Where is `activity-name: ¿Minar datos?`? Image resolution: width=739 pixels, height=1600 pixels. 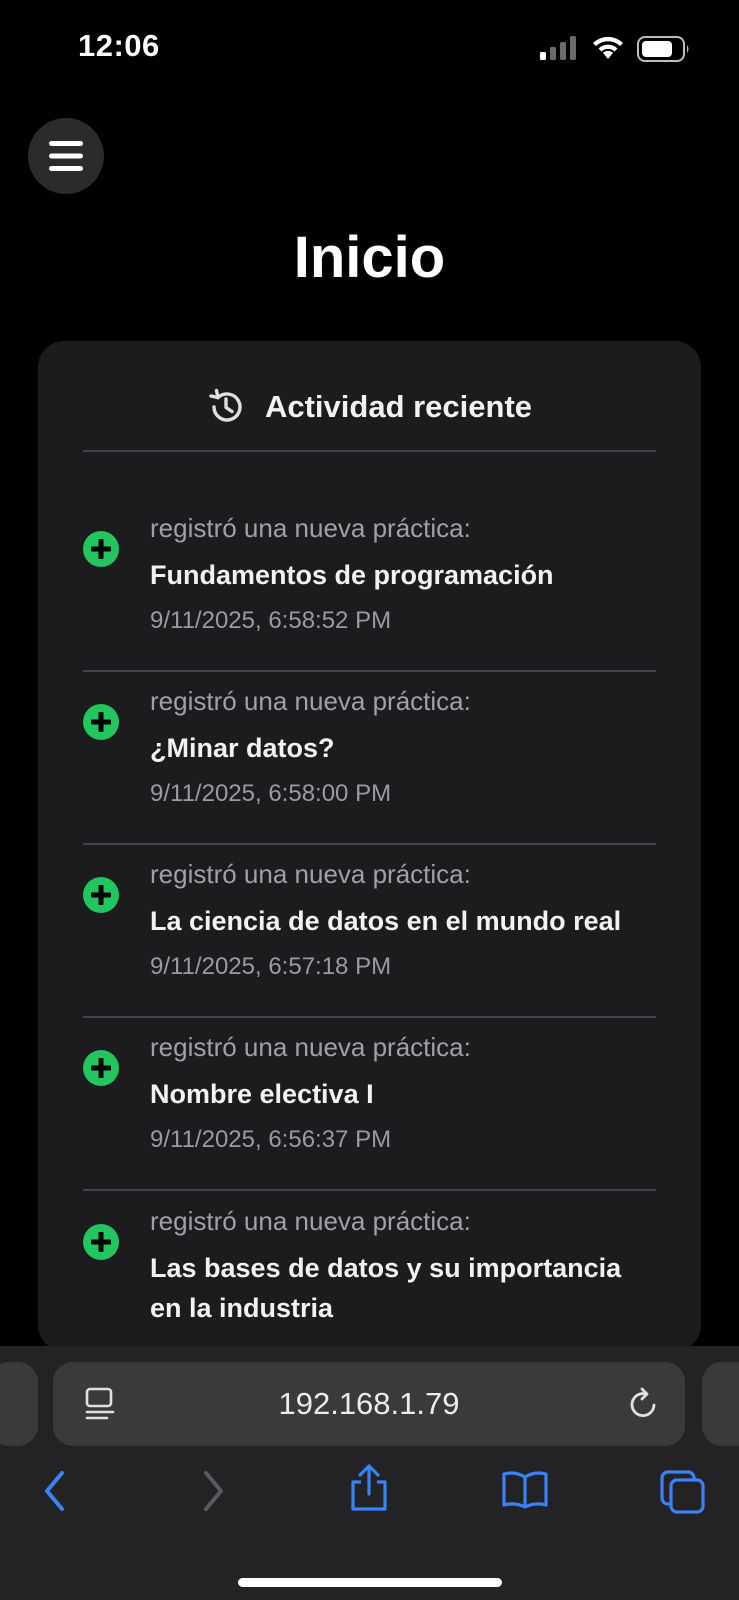 activity-name: ¿Minar datos? is located at coordinates (242, 748).